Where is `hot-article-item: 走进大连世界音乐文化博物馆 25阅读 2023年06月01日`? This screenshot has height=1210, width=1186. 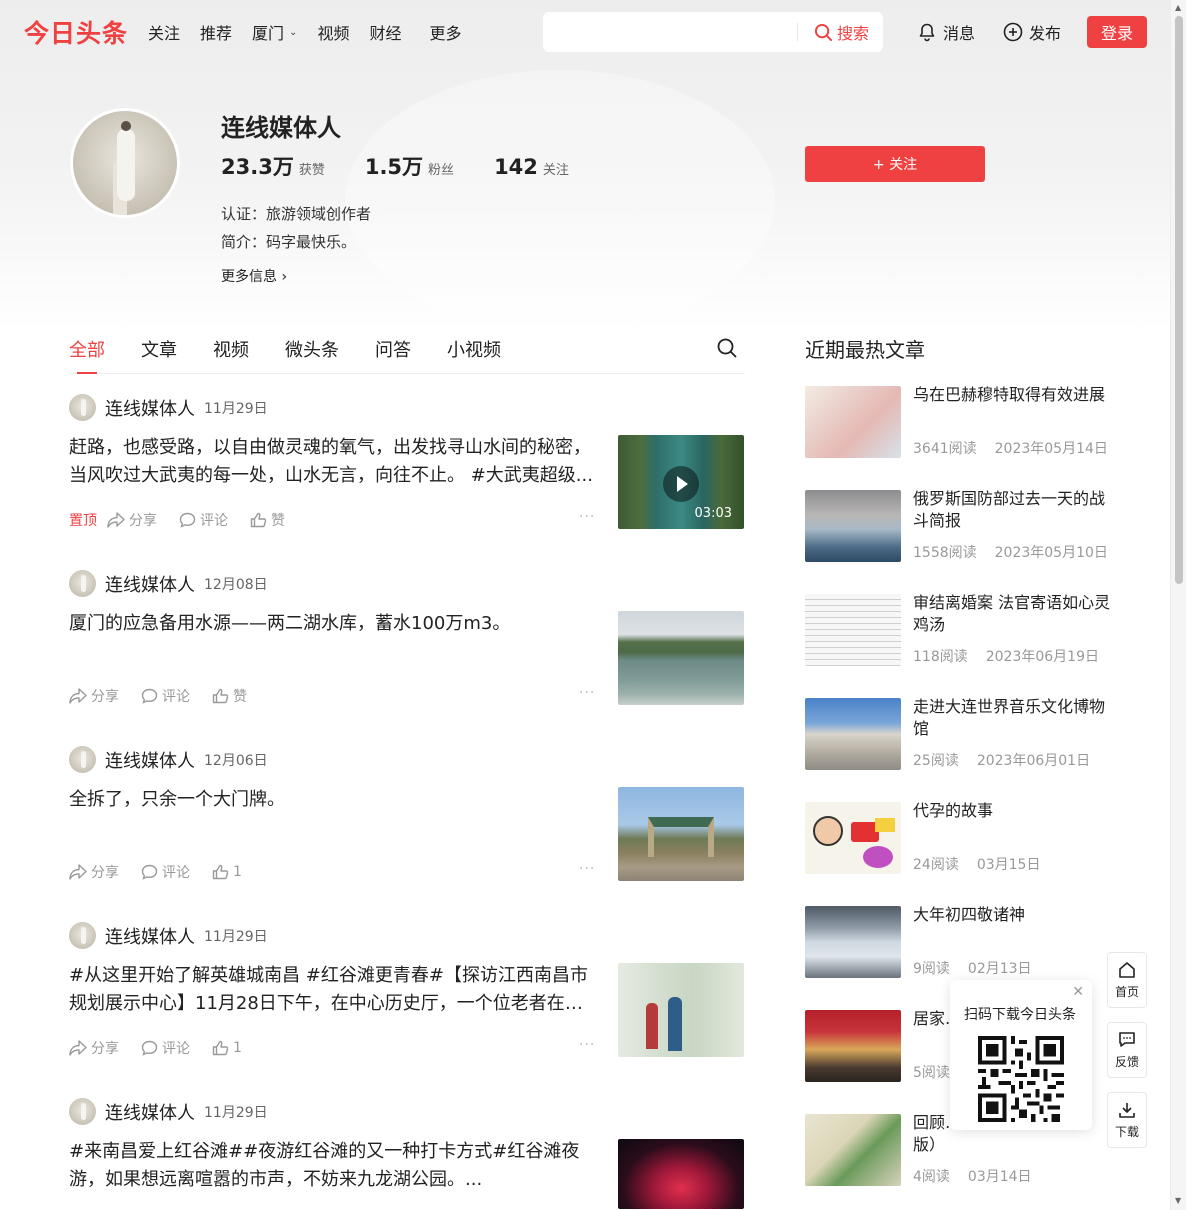
hot-article-item: 走进大连世界音乐文化博物馆 25阅读 2023年06月01日 is located at coordinates (960, 734).